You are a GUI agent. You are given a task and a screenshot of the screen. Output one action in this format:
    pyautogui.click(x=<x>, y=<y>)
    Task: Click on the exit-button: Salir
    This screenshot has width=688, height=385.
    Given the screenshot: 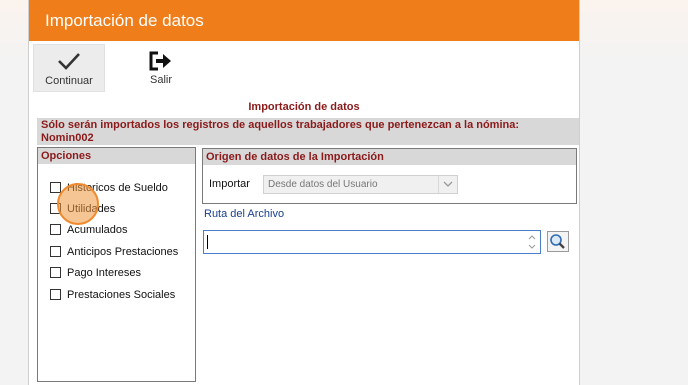 What is the action you would take?
    pyautogui.click(x=161, y=68)
    